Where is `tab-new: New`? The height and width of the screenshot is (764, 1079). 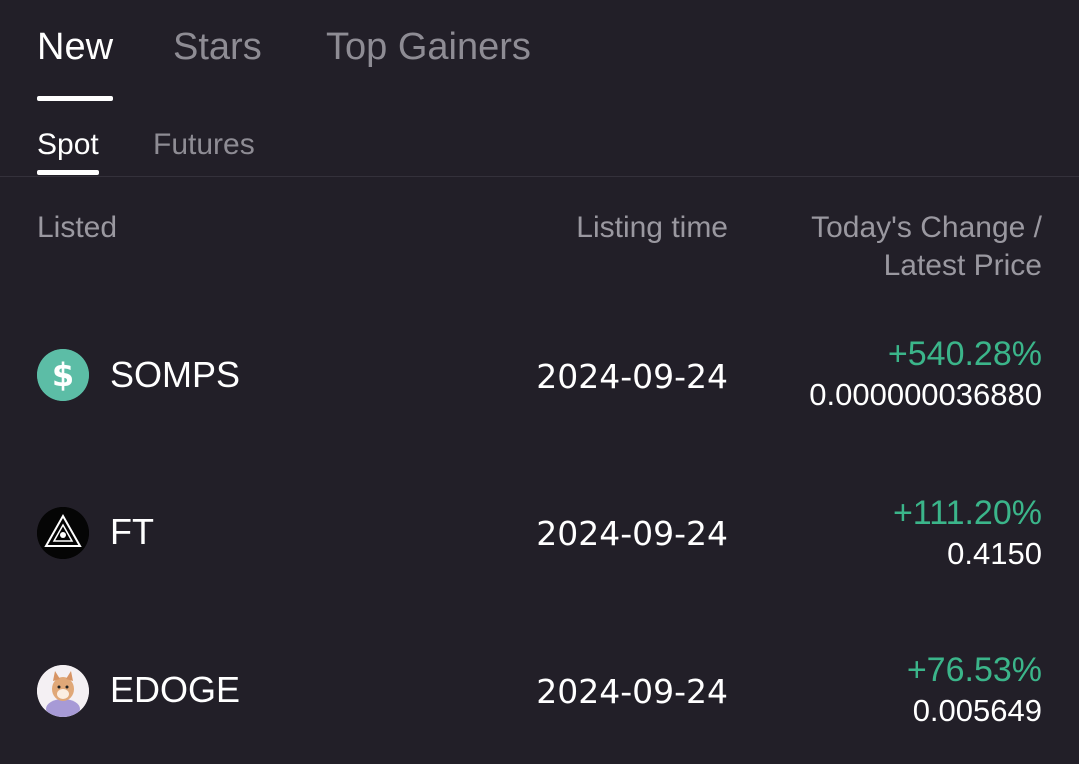
tab-new: New is located at coordinates (75, 62).